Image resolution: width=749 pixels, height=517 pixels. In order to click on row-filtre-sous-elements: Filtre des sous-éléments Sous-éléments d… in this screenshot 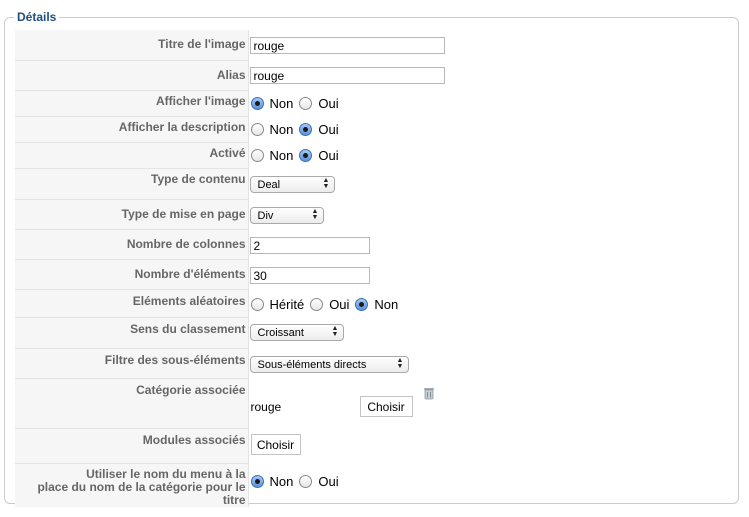, I will do `click(375, 363)`.